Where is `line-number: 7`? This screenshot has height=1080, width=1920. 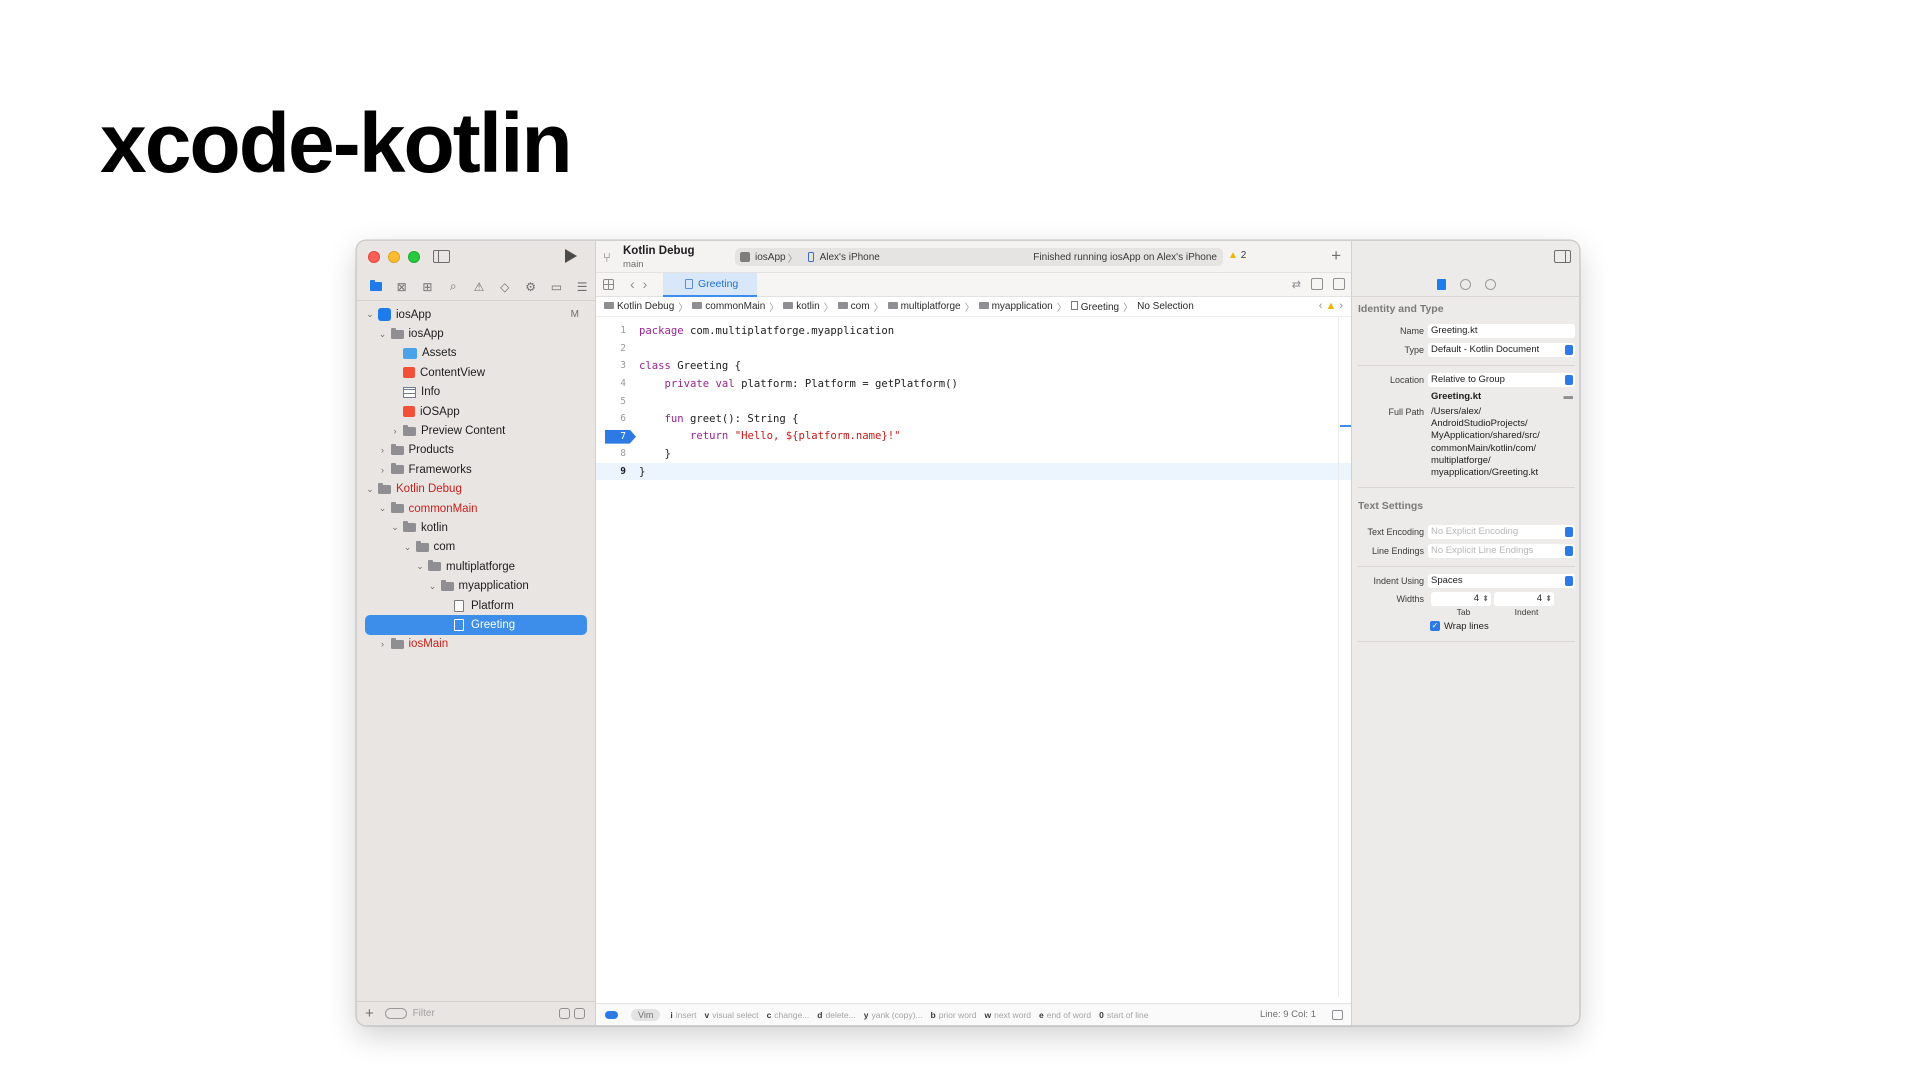
line-number: 7 is located at coordinates (611, 436).